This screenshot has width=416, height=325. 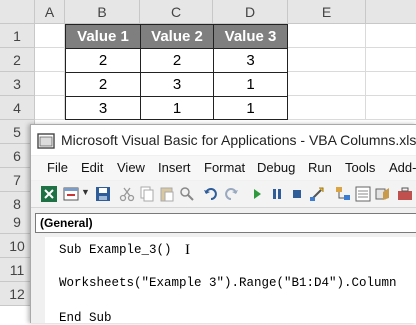 I want to click on menu-add-ins: Add-, so click(x=402, y=167).